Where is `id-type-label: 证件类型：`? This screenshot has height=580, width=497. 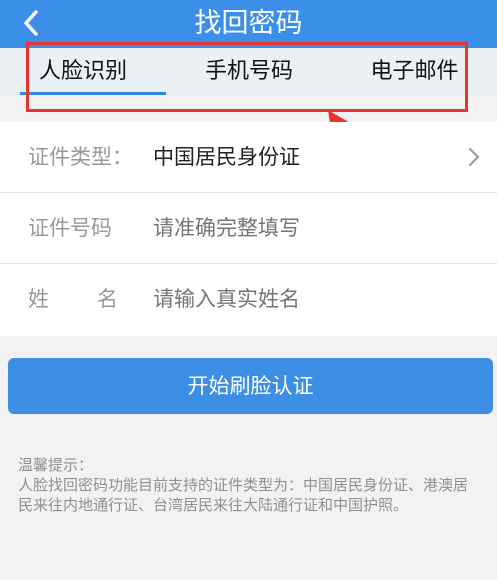 id-type-label: 证件类型： is located at coordinates (80, 157).